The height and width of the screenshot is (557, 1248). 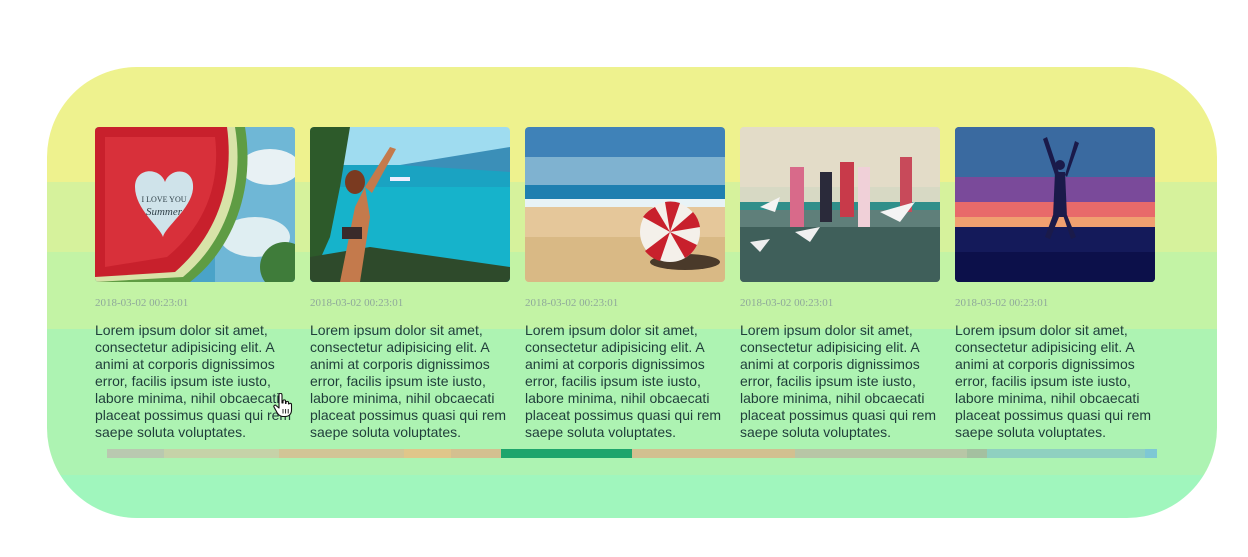 I want to click on hand-cursor-icon, so click(x=283, y=405).